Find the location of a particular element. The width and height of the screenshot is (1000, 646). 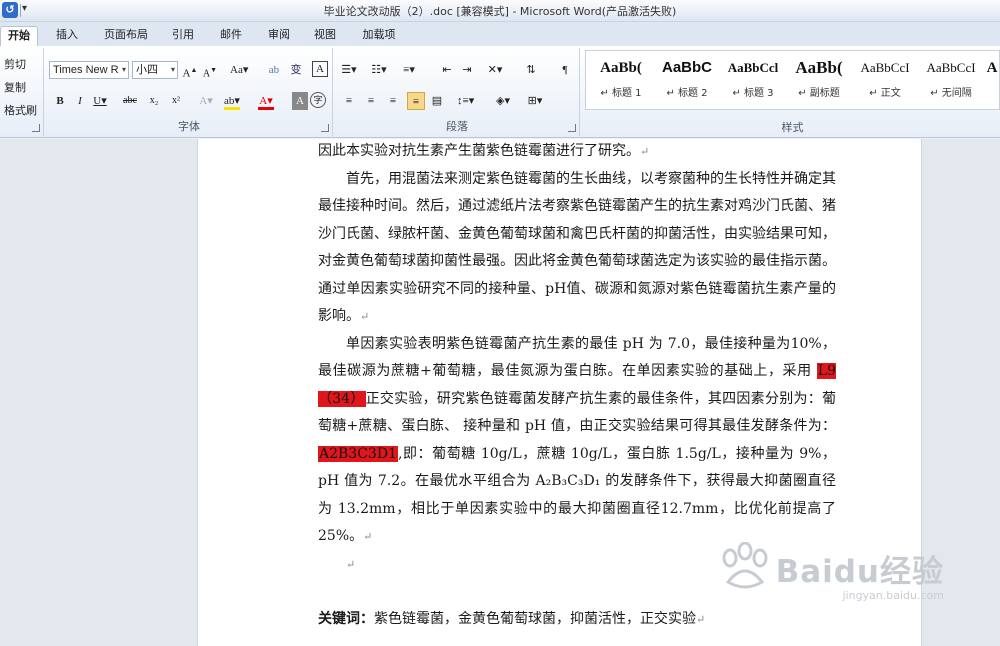

clipboard-launcher-icon is located at coordinates (36, 128).